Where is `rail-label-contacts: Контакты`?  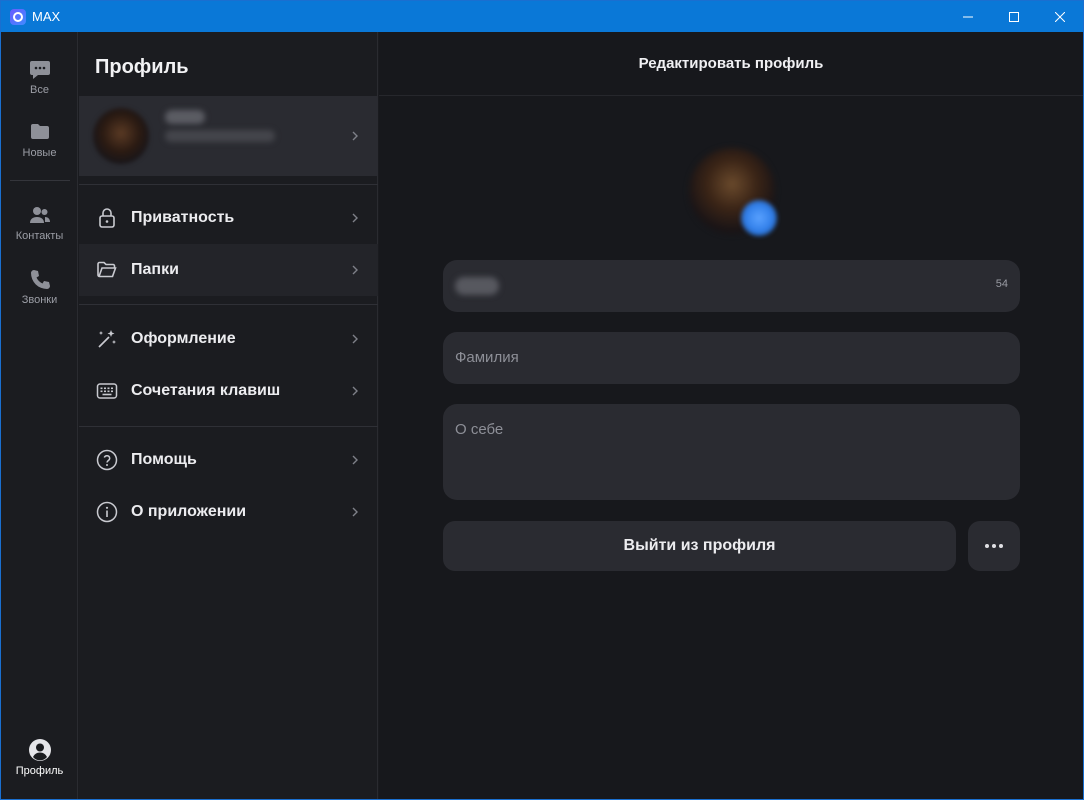 rail-label-contacts: Контакты is located at coordinates (39, 236).